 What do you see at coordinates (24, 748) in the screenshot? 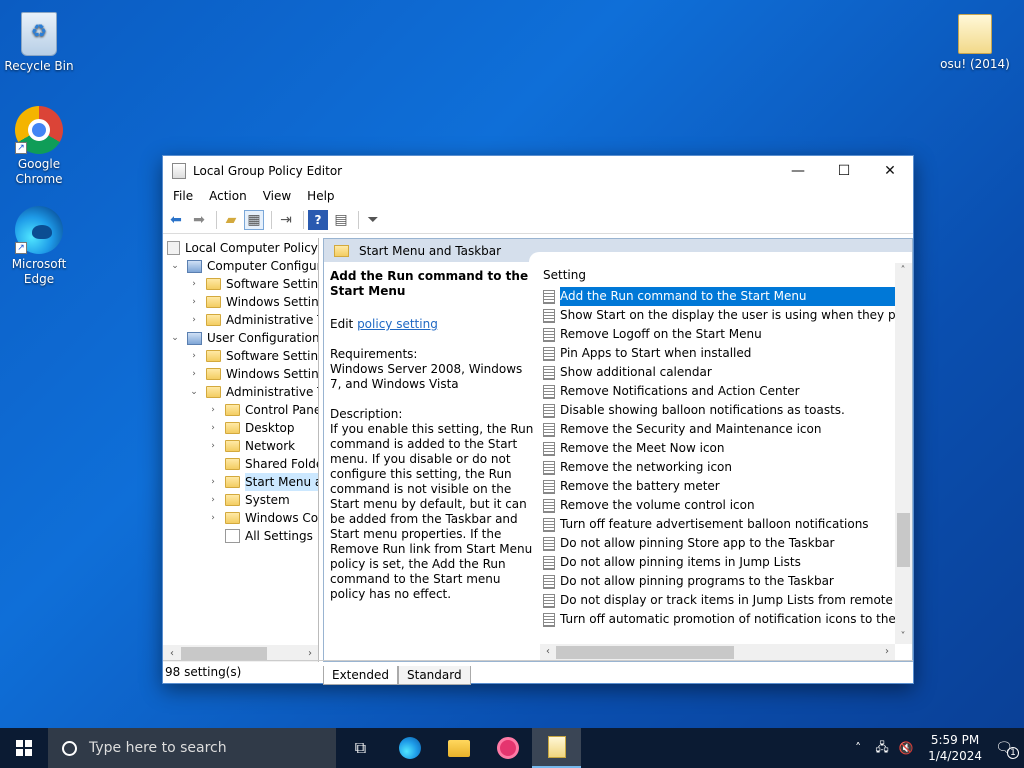
I see `start-button` at bounding box center [24, 748].